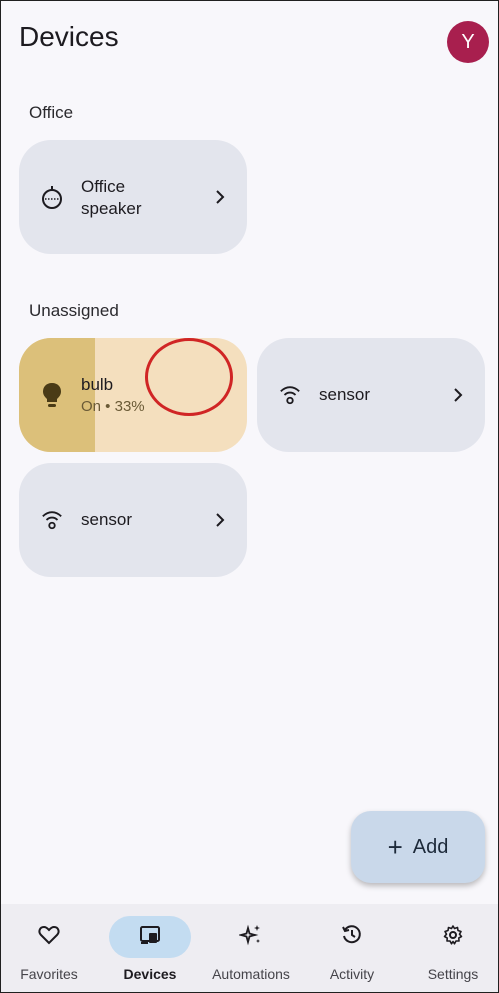 The height and width of the screenshot is (993, 499). Describe the element at coordinates (251, 974) in the screenshot. I see `nav-label: Automations` at that location.